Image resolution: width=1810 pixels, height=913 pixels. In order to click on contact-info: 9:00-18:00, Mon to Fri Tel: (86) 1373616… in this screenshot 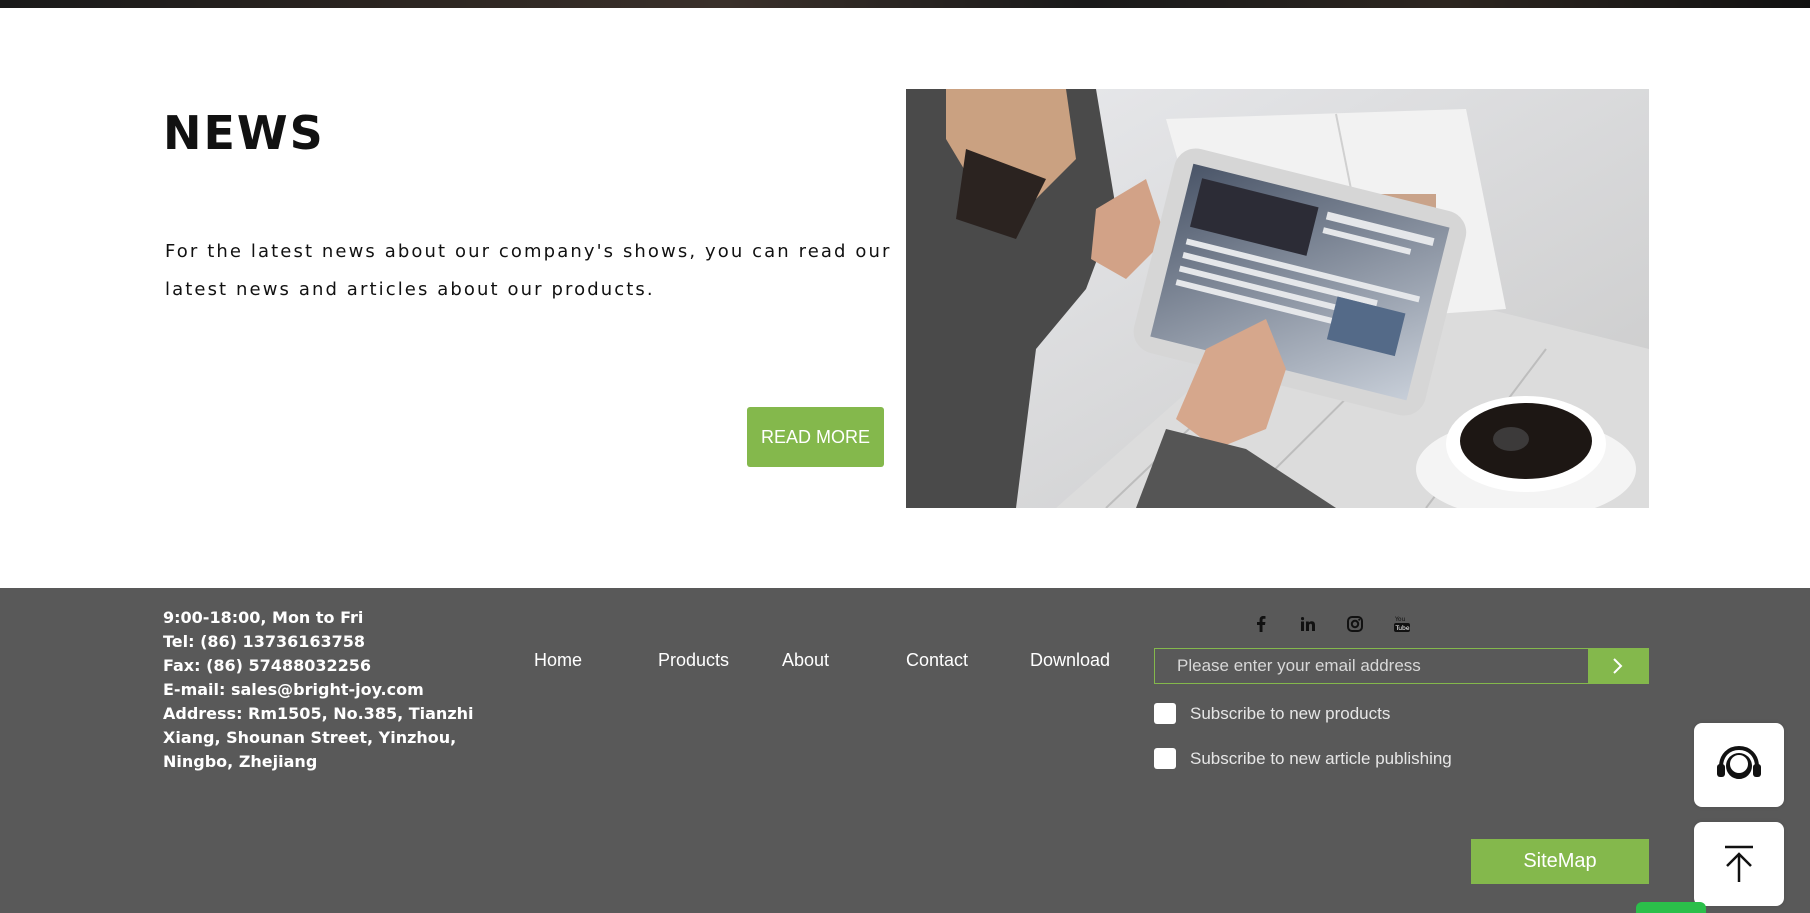, I will do `click(333, 690)`.